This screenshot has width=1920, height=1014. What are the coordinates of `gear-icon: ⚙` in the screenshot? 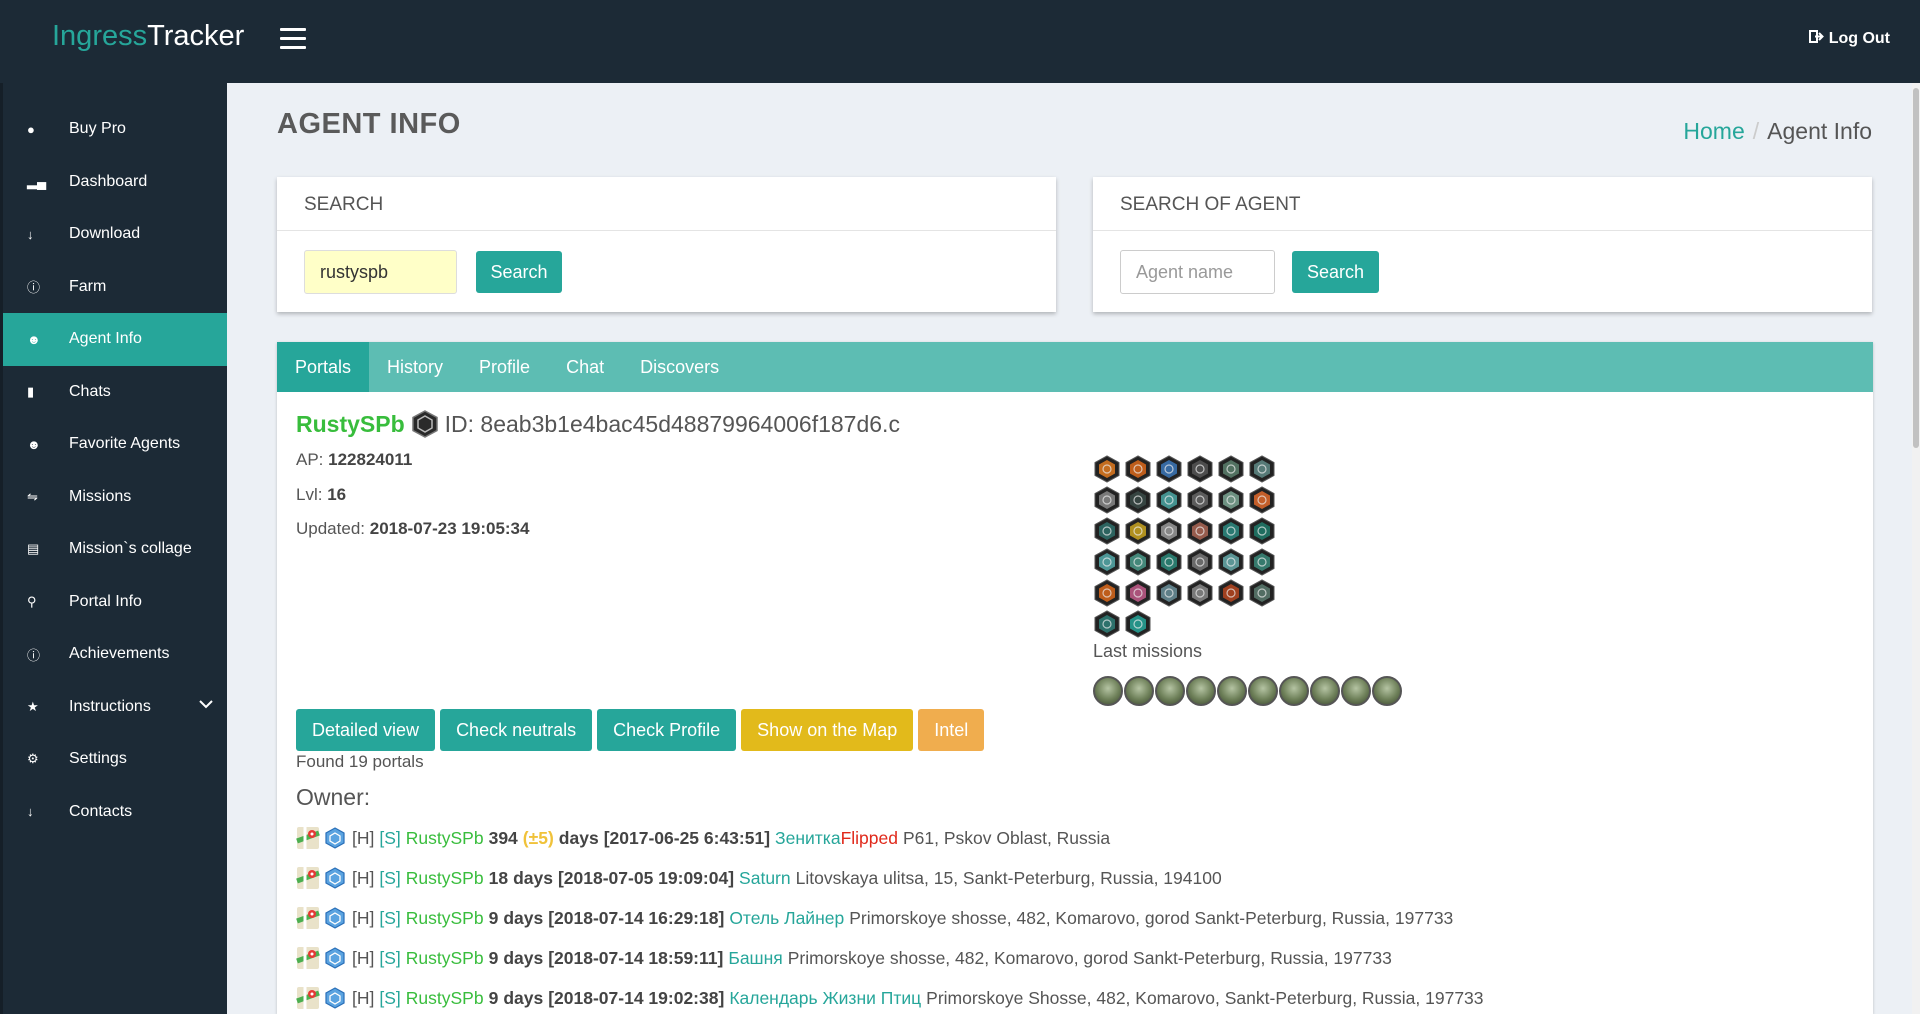 It's located at (33, 759).